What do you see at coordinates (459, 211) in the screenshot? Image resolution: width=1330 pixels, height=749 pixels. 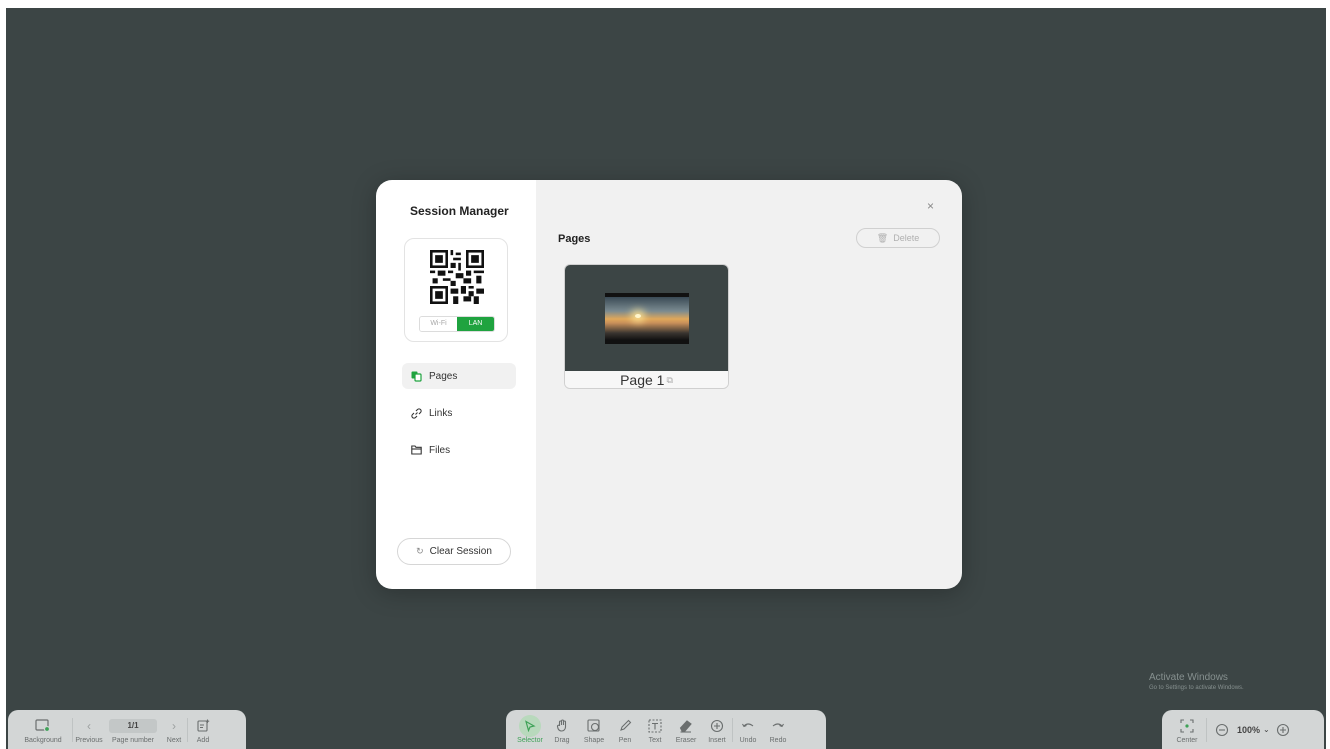 I see `dialog-title: Session Manager` at bounding box center [459, 211].